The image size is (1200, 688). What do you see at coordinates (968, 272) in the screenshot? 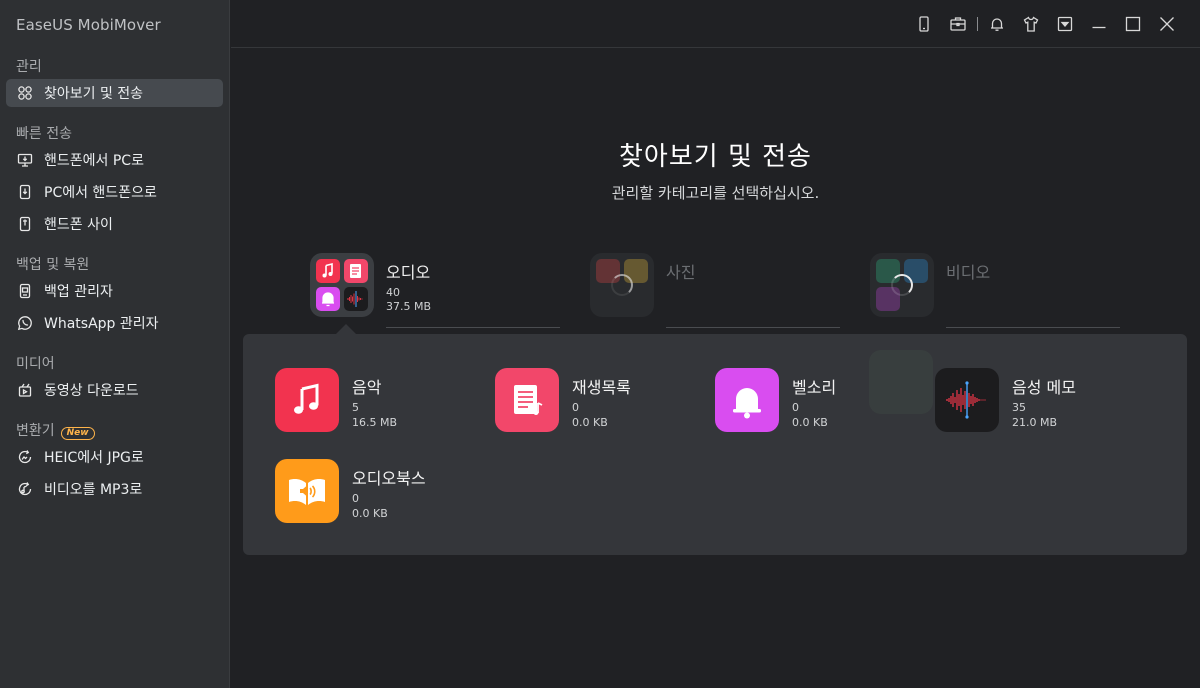
I see `category-name: 비디오` at bounding box center [968, 272].